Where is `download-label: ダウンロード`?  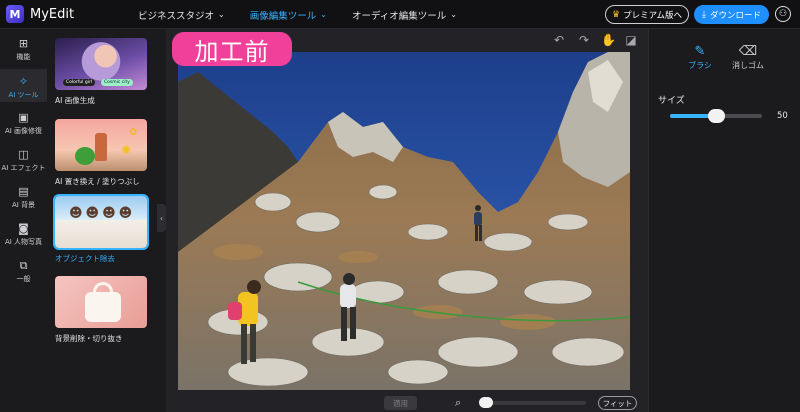 download-label: ダウンロード is located at coordinates (735, 15).